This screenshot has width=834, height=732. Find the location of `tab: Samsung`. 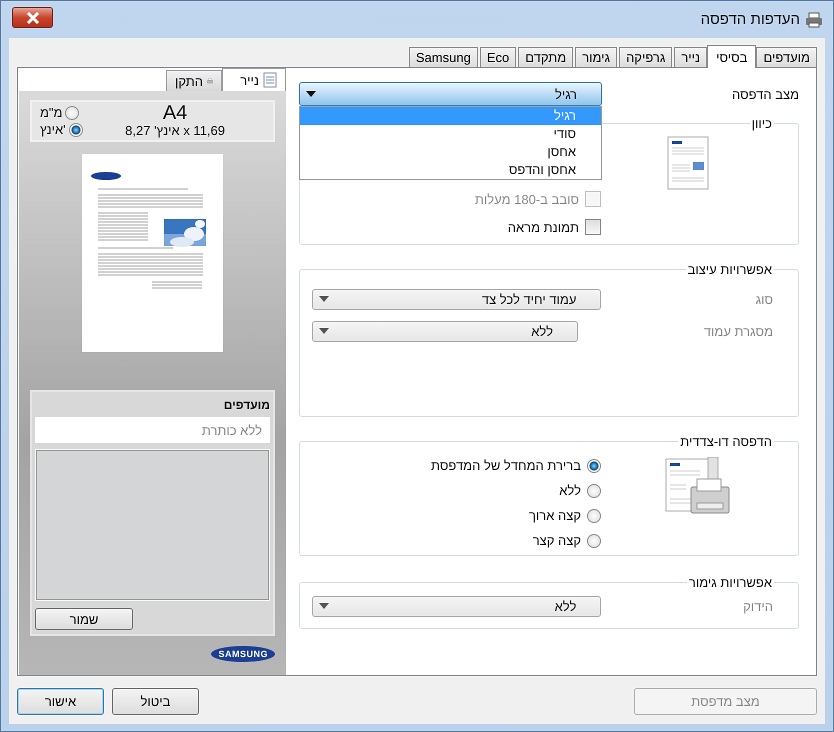

tab: Samsung is located at coordinates (443, 57).